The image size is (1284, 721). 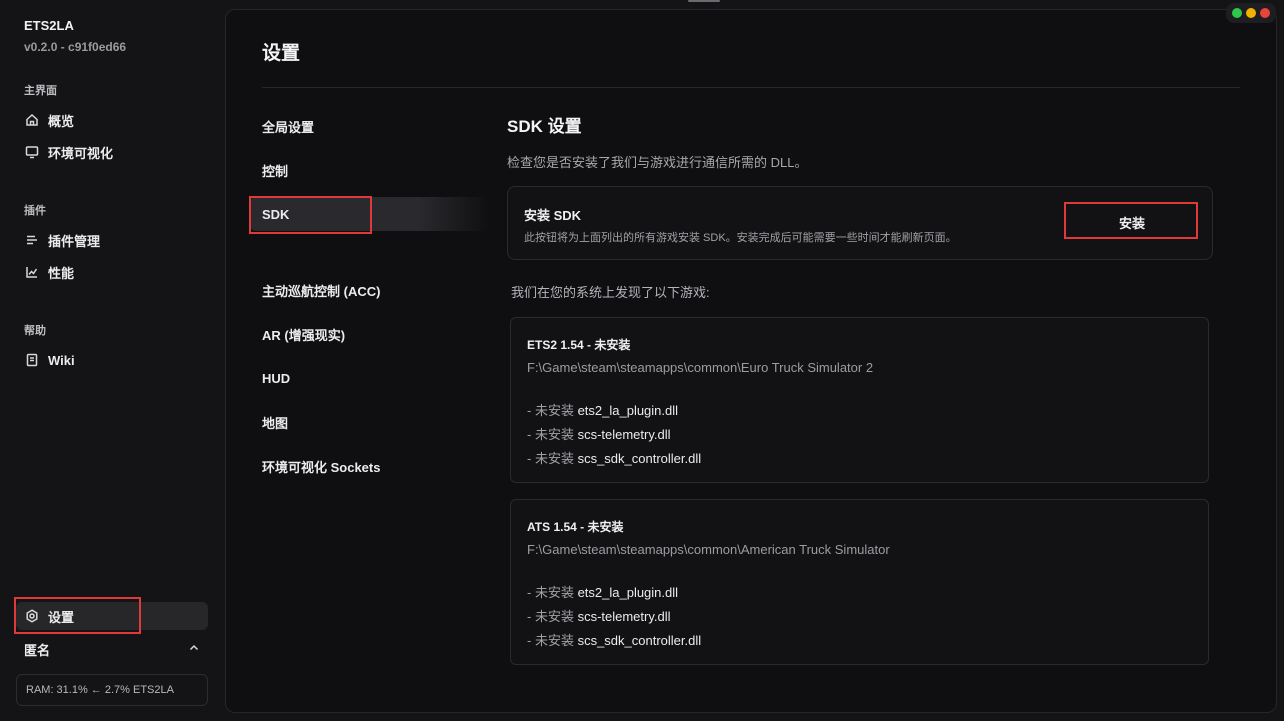 I want to click on home-icon, so click(x=32, y=120).